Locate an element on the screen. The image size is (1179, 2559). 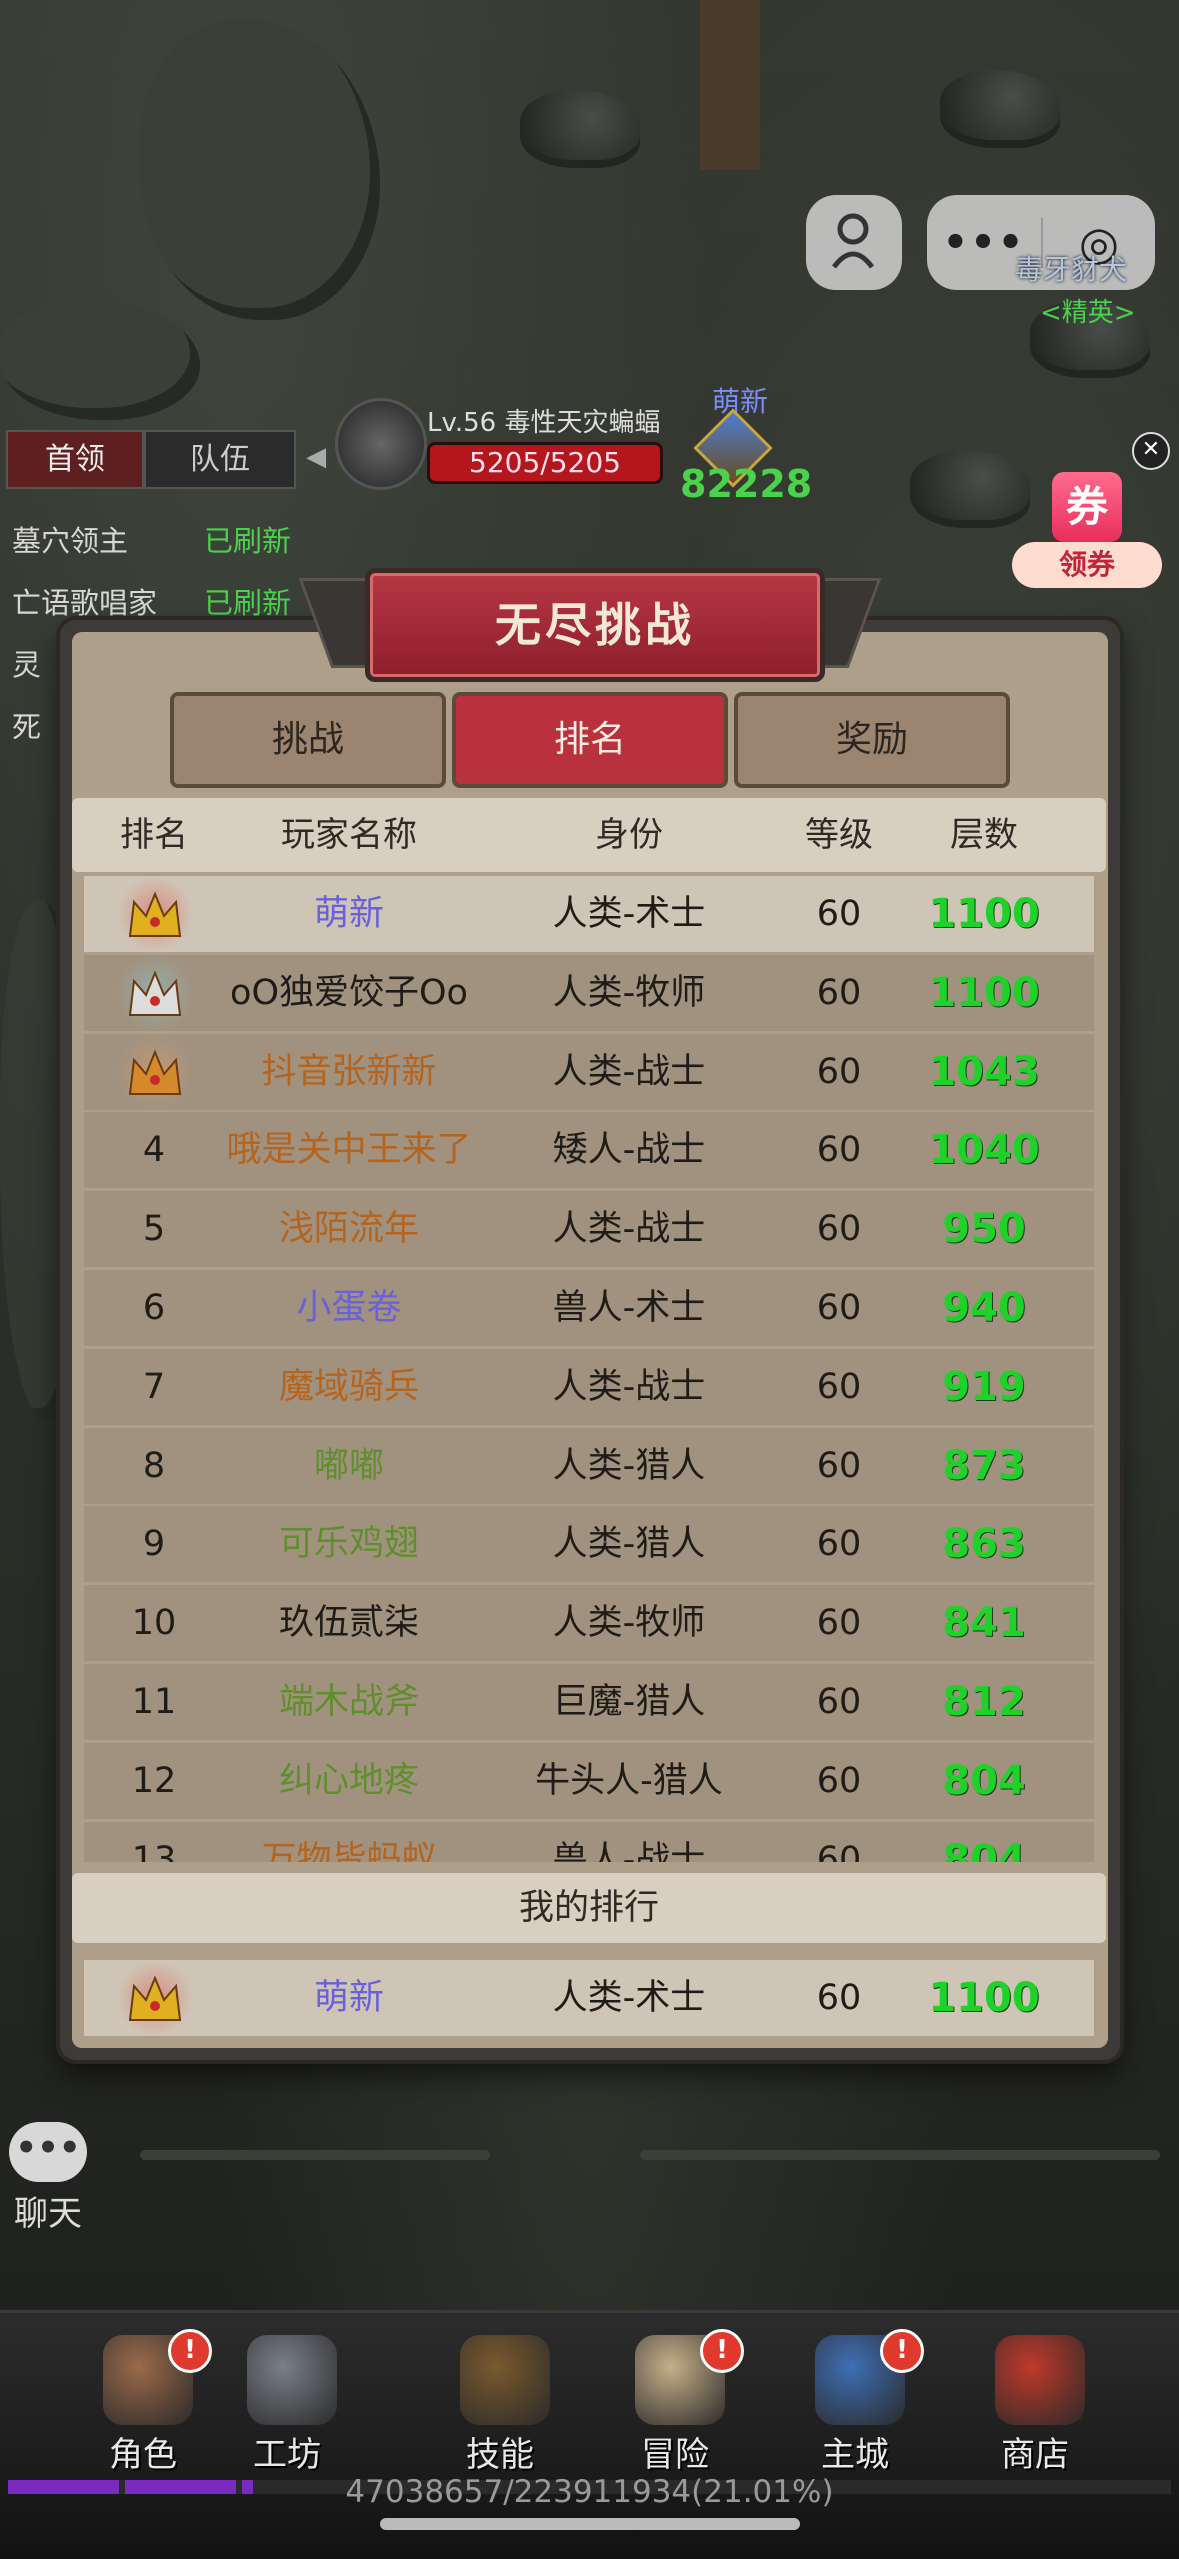
dock-item-scroll-map: ! 冒险 is located at coordinates (675, 2402).